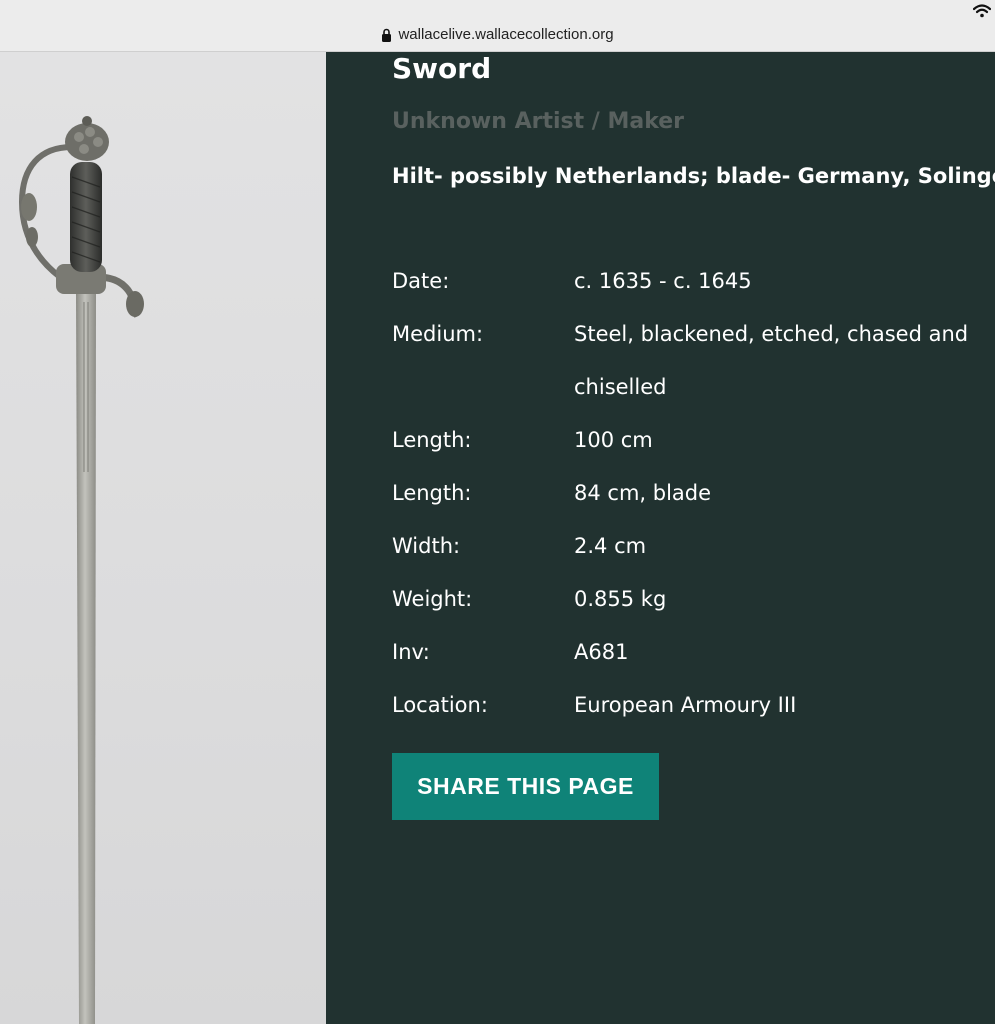 This screenshot has height=1024, width=995. Describe the element at coordinates (426, 546) in the screenshot. I see `fact-label: Width:` at that location.